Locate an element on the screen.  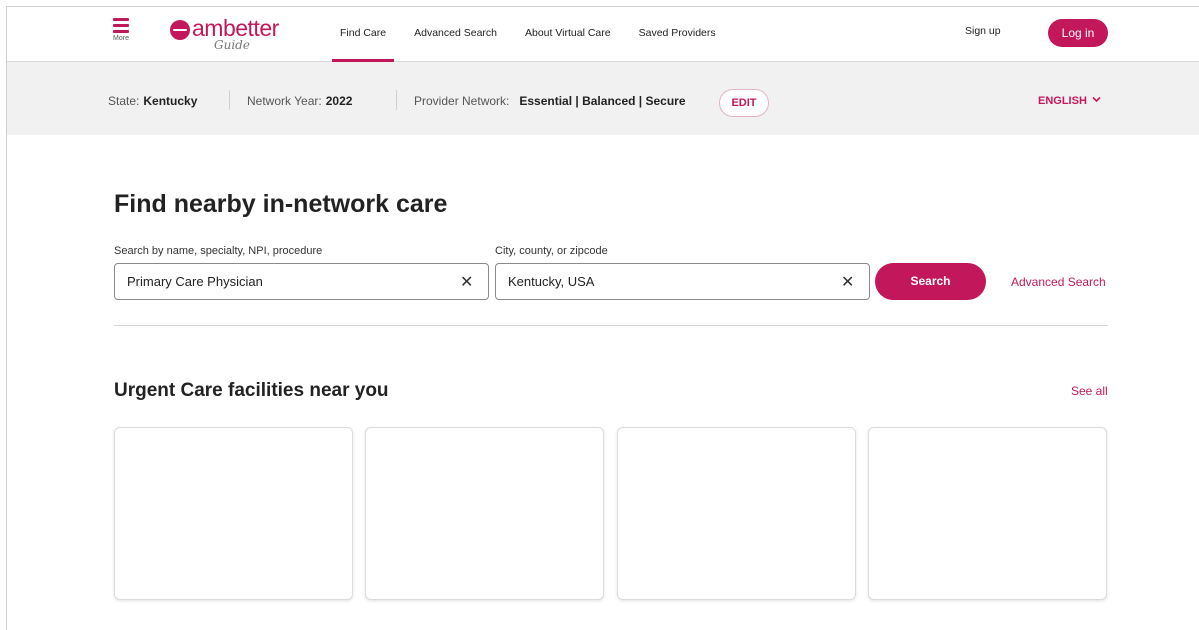
search-button: Search is located at coordinates (930, 281).